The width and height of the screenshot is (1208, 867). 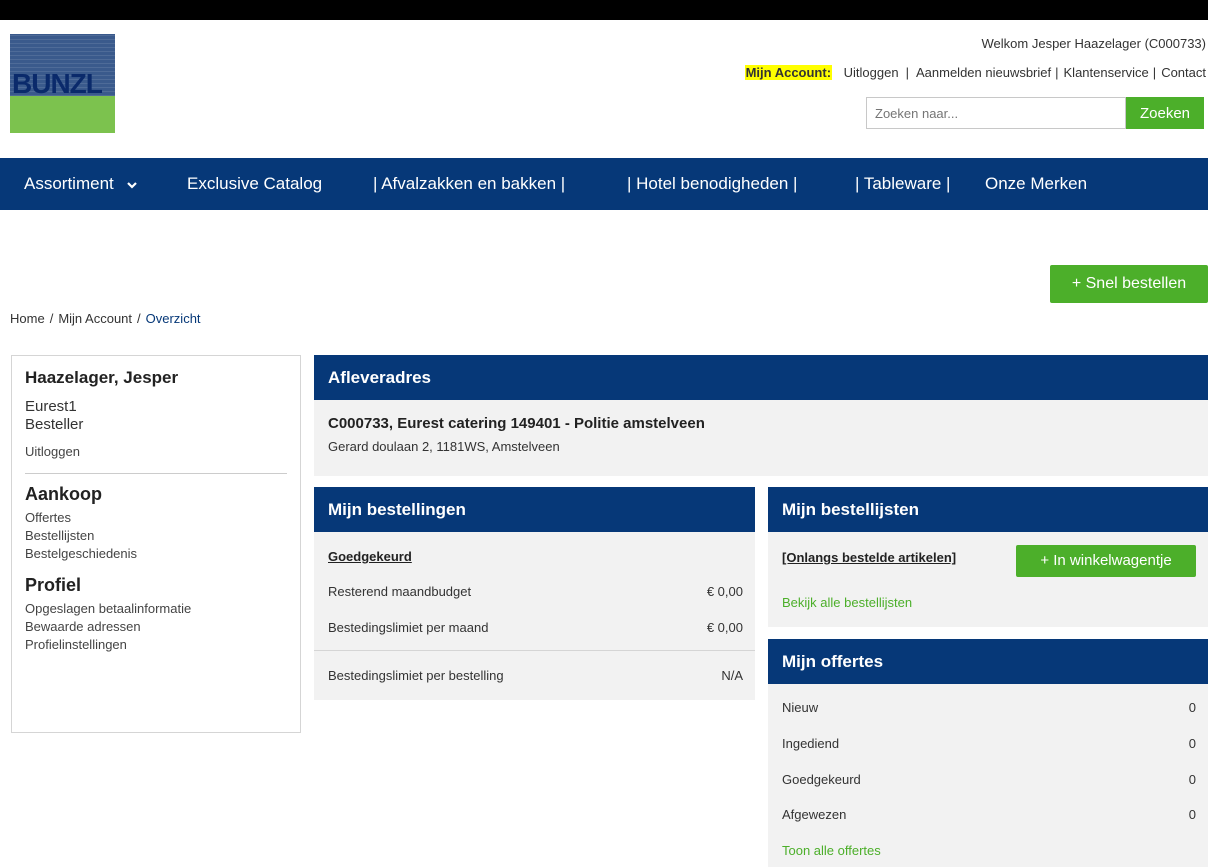 I want to click on quotes-row-label: Ingediend, so click(x=811, y=743).